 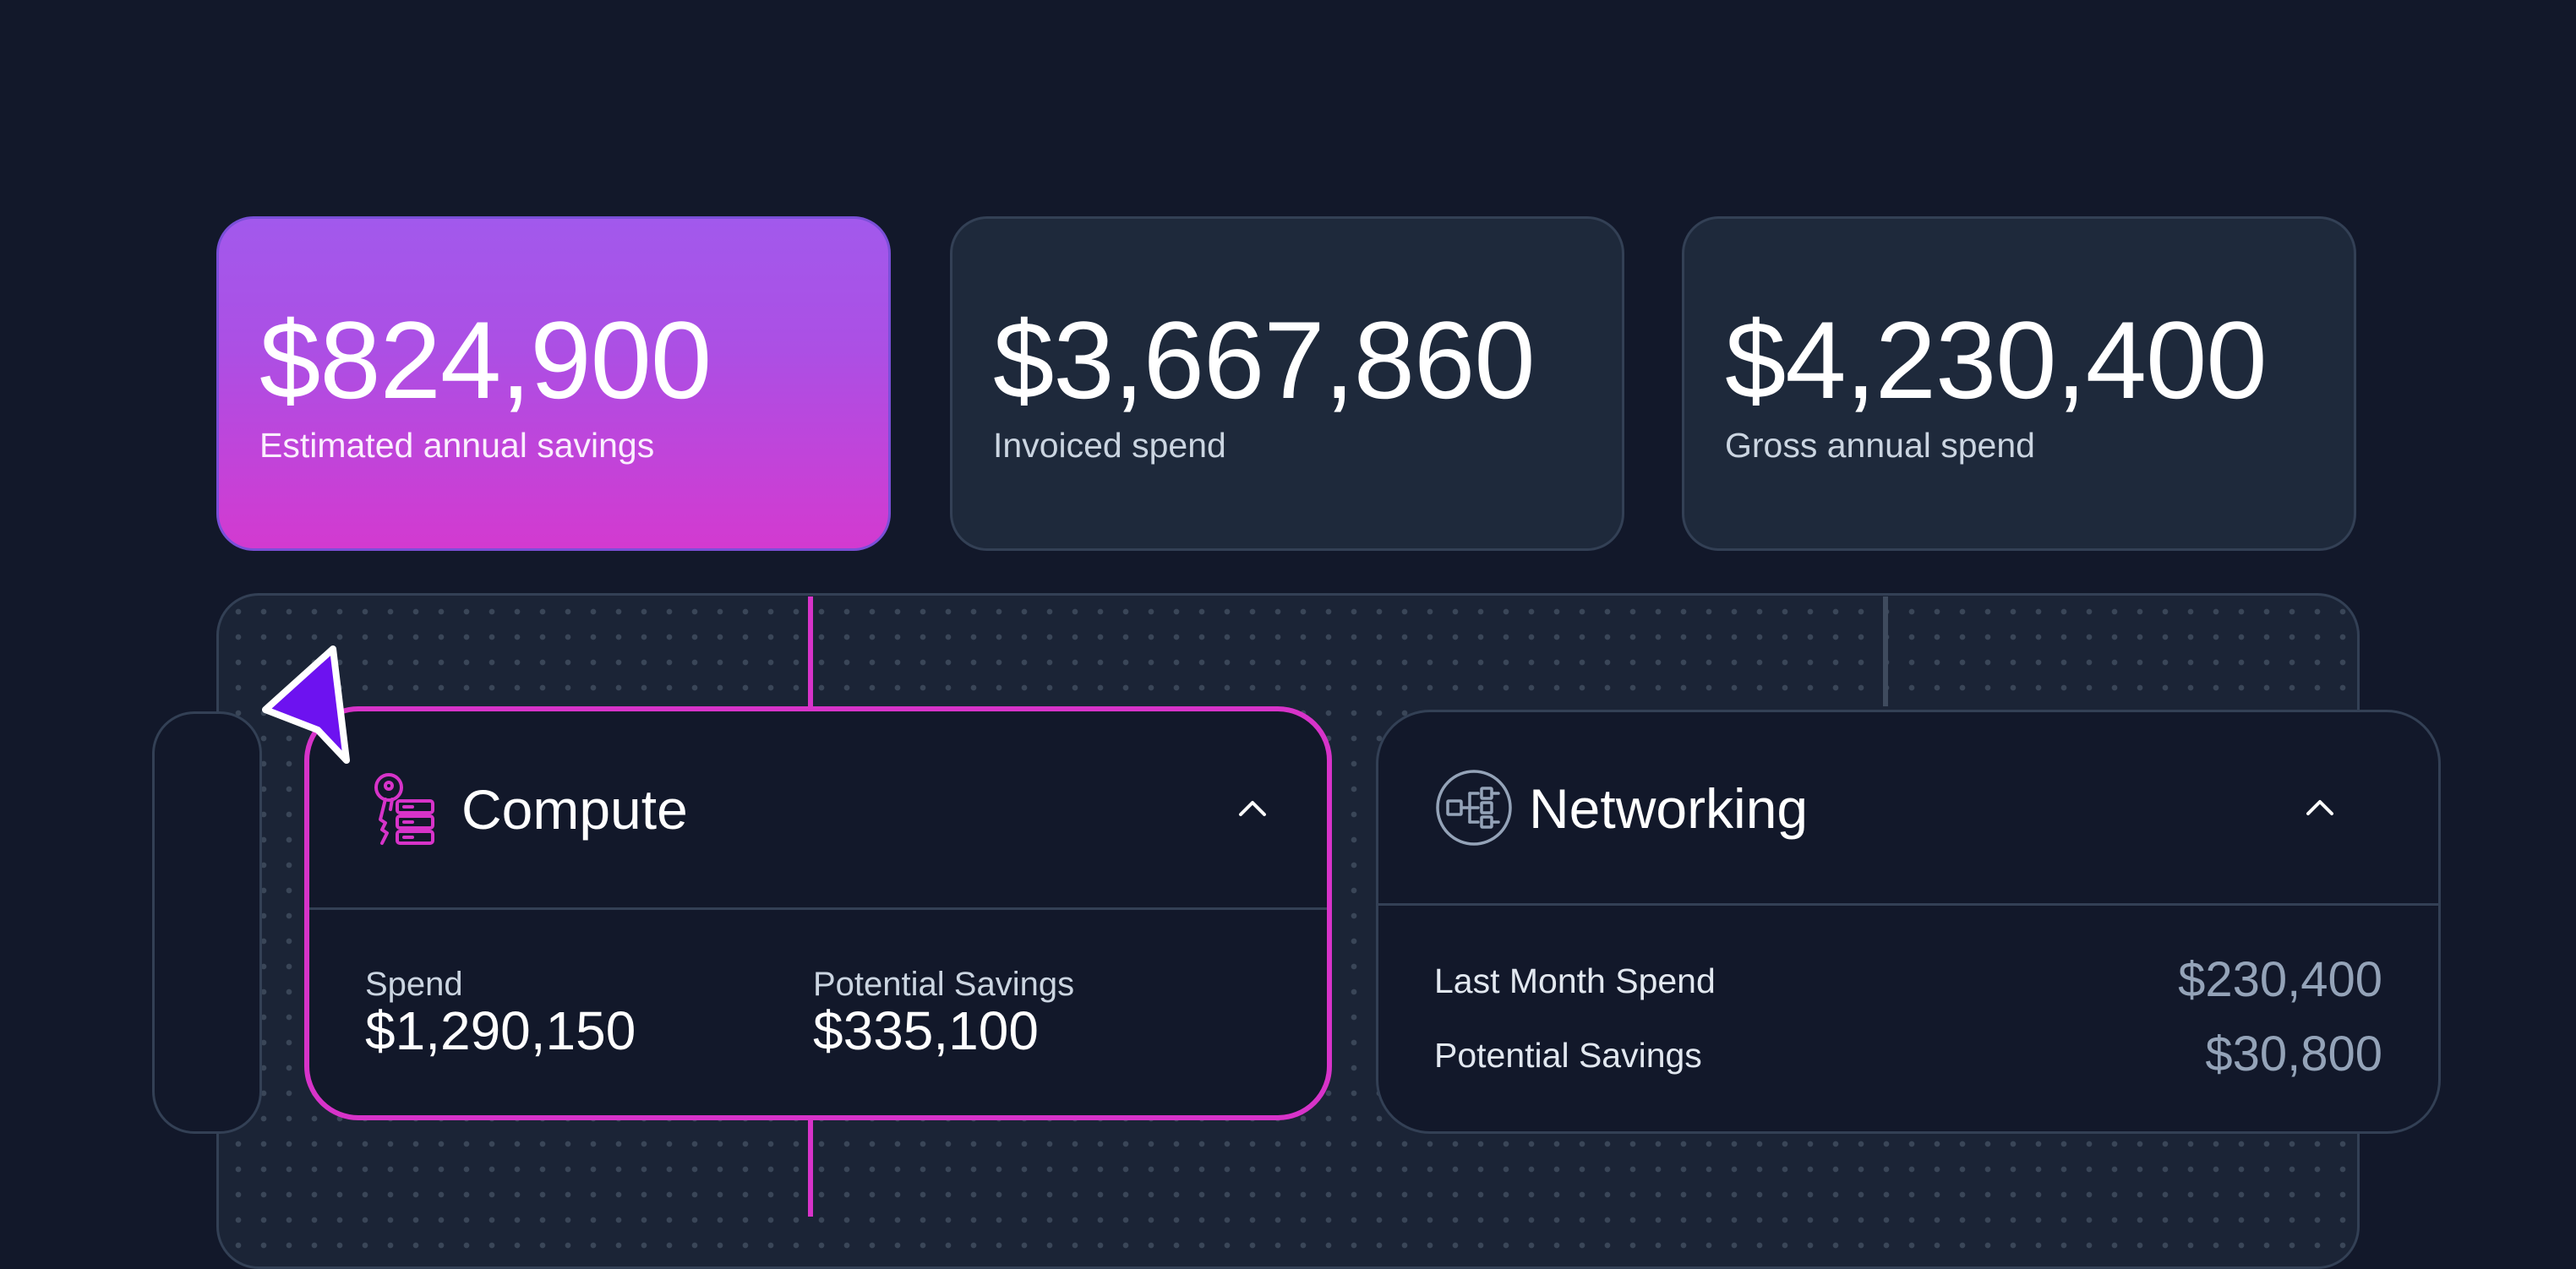 I want to click on spend-label: Spend, so click(x=414, y=984).